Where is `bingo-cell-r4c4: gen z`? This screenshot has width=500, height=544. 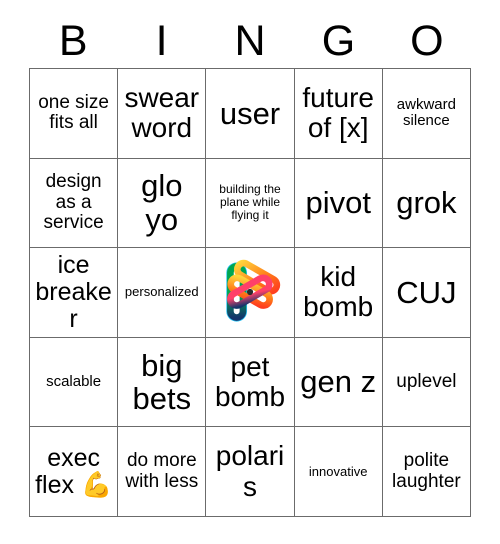
bingo-cell-r4c4: gen z is located at coordinates (338, 382).